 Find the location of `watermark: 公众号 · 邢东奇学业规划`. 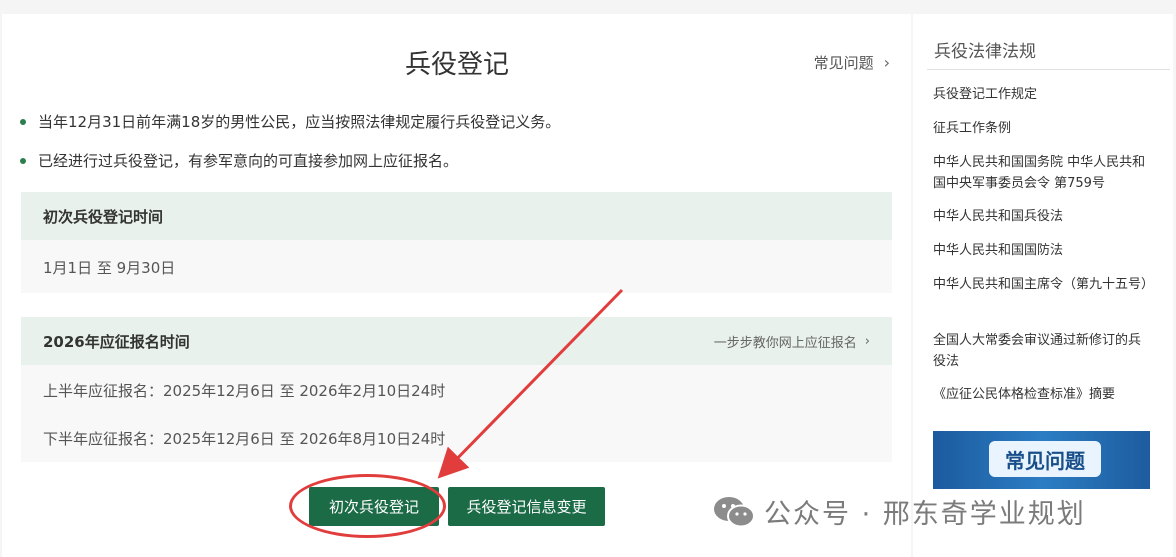

watermark: 公众号 · 邢东奇学业规划 is located at coordinates (899, 511).